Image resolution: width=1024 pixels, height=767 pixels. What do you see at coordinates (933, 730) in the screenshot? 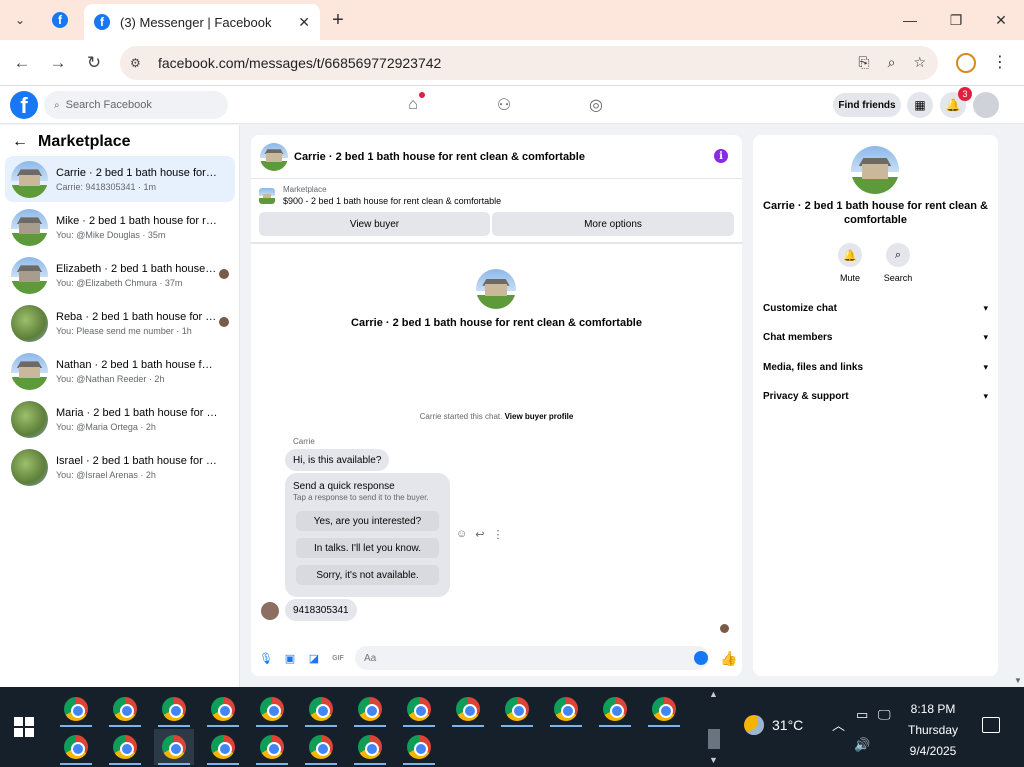
I see `clock: 8:18 PM Thursday 9/4/2025` at bounding box center [933, 730].